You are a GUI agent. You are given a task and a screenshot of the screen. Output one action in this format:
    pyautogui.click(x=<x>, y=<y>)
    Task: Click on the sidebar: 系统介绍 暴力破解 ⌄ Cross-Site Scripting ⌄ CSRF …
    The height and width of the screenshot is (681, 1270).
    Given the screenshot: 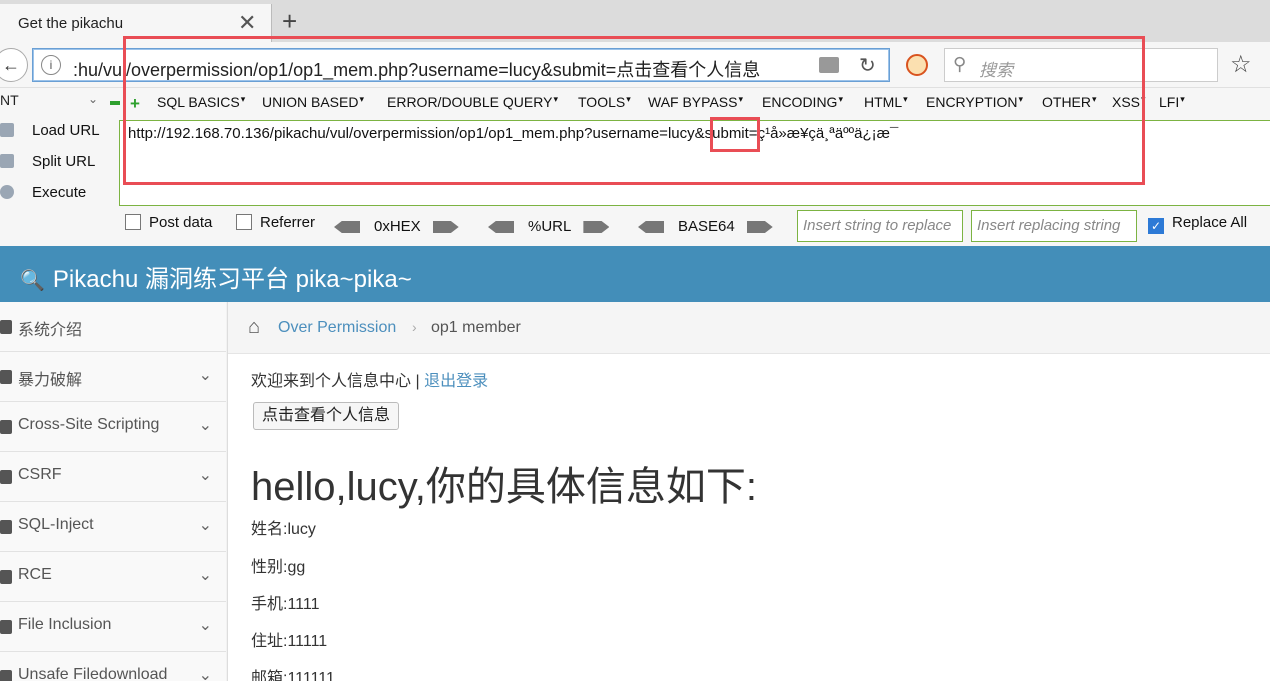 What is the action you would take?
    pyautogui.click(x=114, y=491)
    